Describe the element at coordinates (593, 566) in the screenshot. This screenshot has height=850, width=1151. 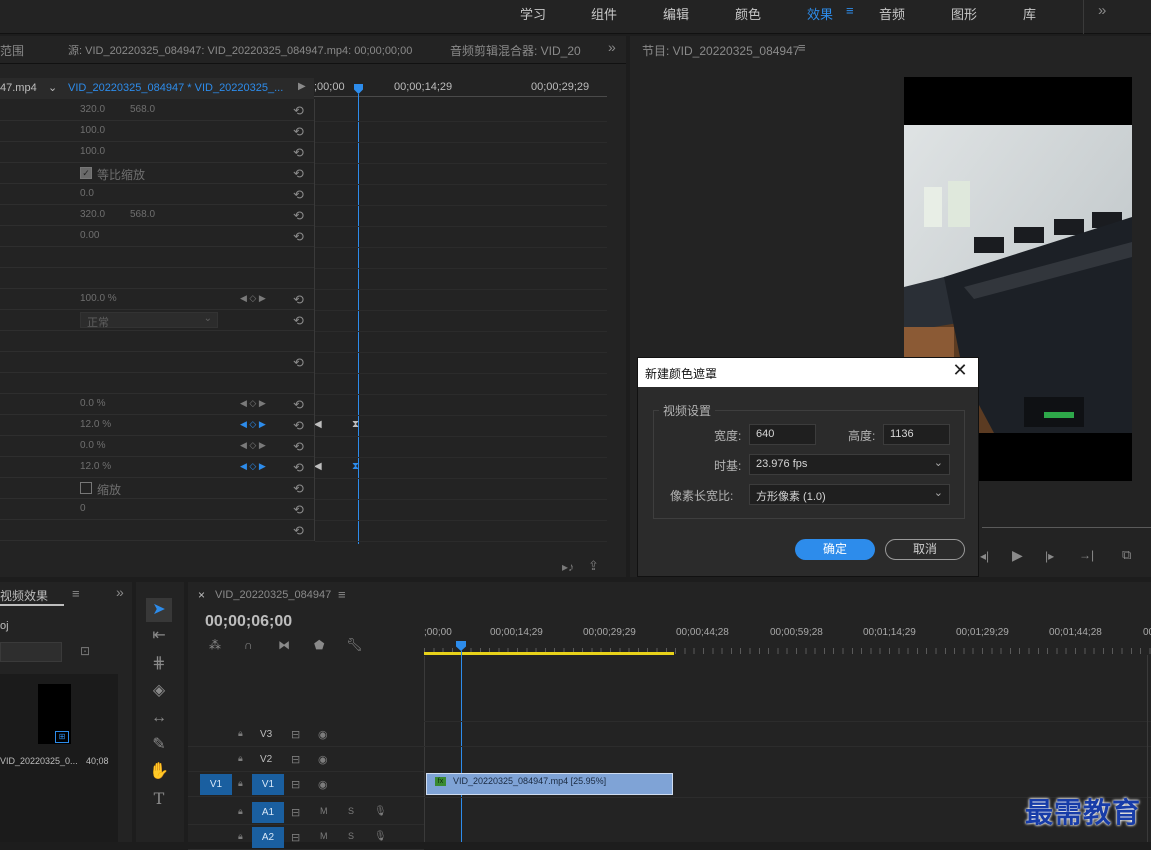
I see `export-icon: ⇪` at that location.